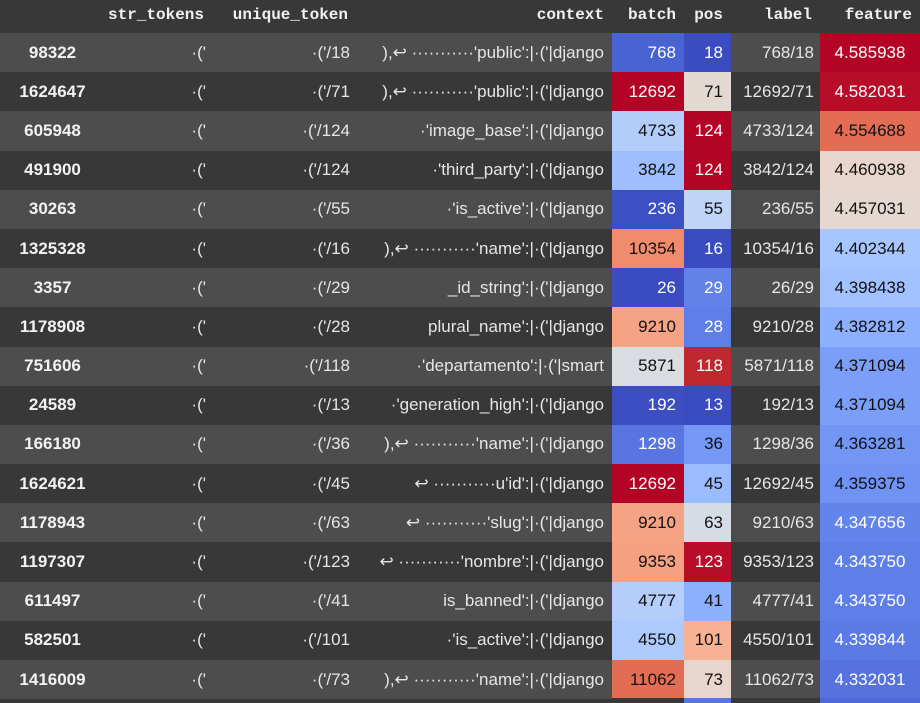  Describe the element at coordinates (775, 53) in the screenshot. I see `label-cell: 768/18` at that location.